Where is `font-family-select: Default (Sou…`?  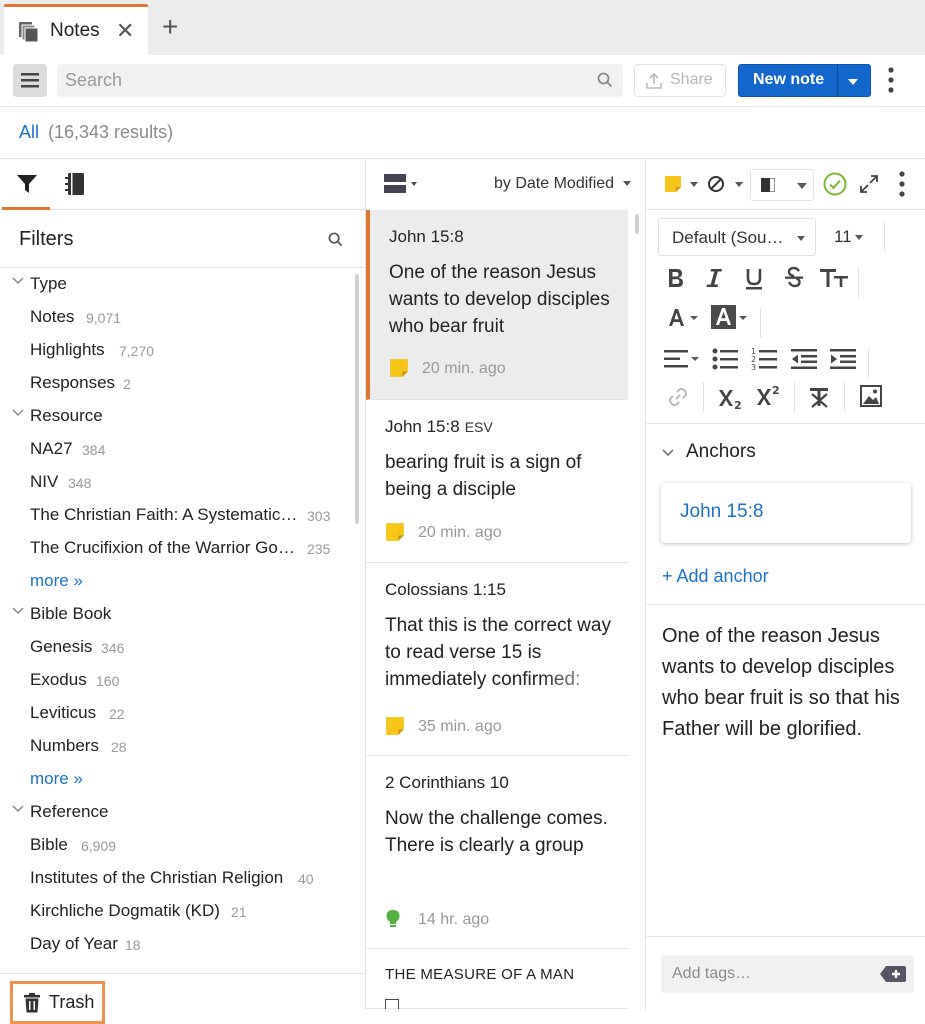 font-family-select: Default (Sou… is located at coordinates (737, 237).